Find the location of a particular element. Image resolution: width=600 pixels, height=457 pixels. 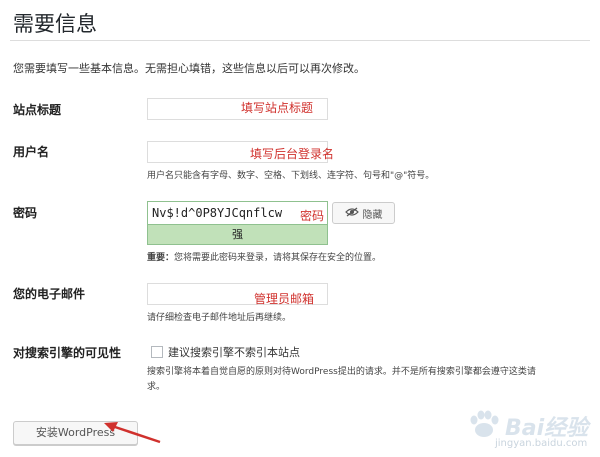

password-hint-important: 重要： is located at coordinates (161, 258).